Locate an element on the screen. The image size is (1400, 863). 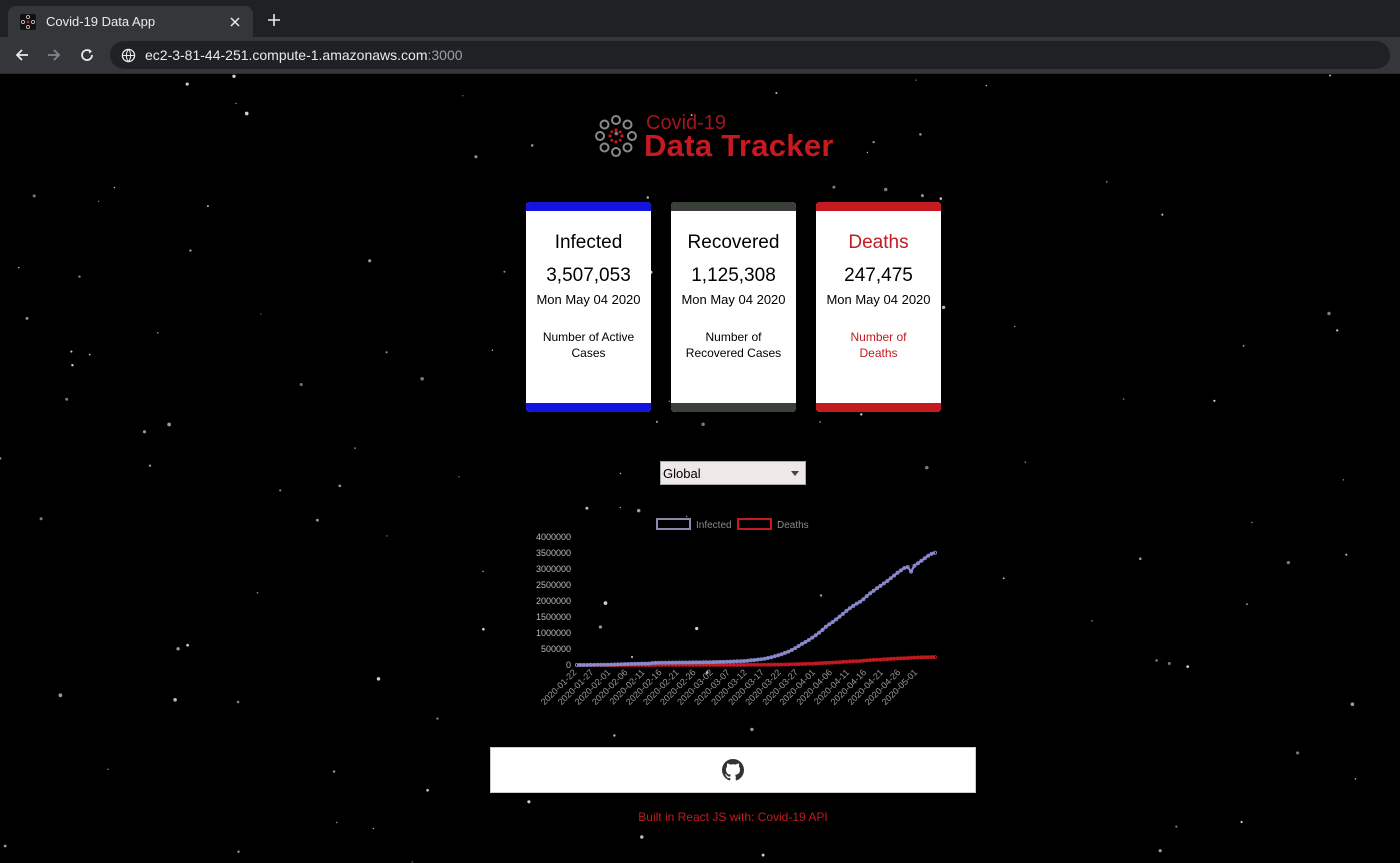
tab-title: Covid-19 Data App is located at coordinates (101, 21).